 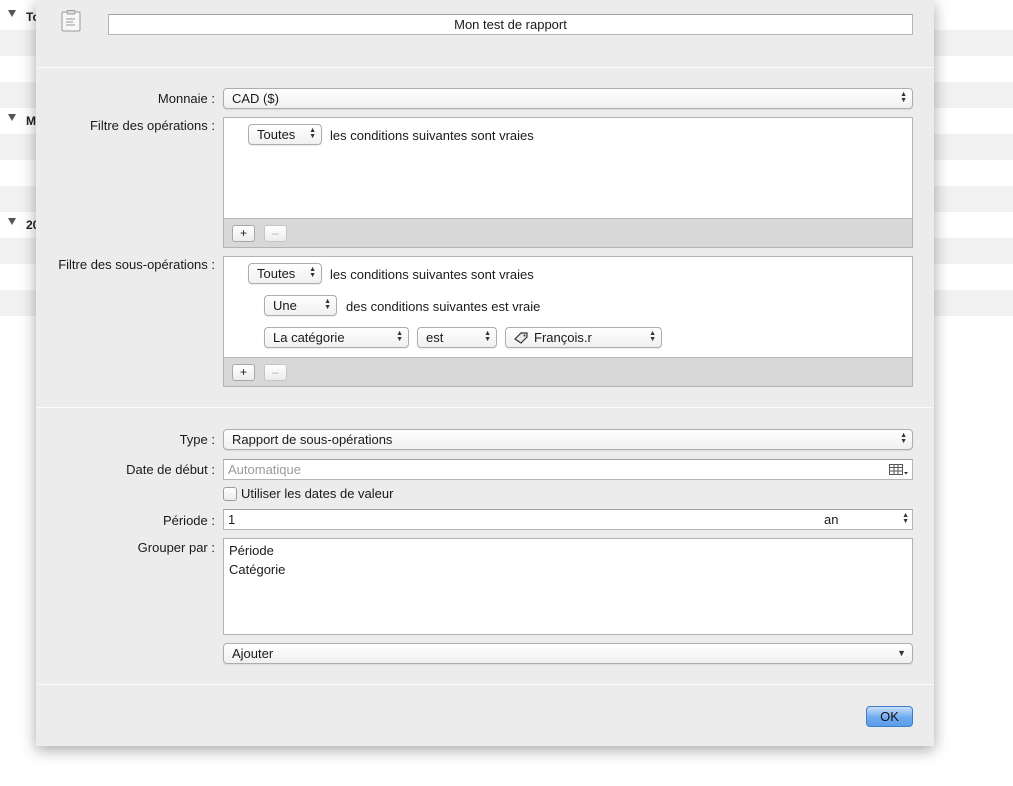 What do you see at coordinates (275, 233) in the screenshot?
I see `op-remove-button: –` at bounding box center [275, 233].